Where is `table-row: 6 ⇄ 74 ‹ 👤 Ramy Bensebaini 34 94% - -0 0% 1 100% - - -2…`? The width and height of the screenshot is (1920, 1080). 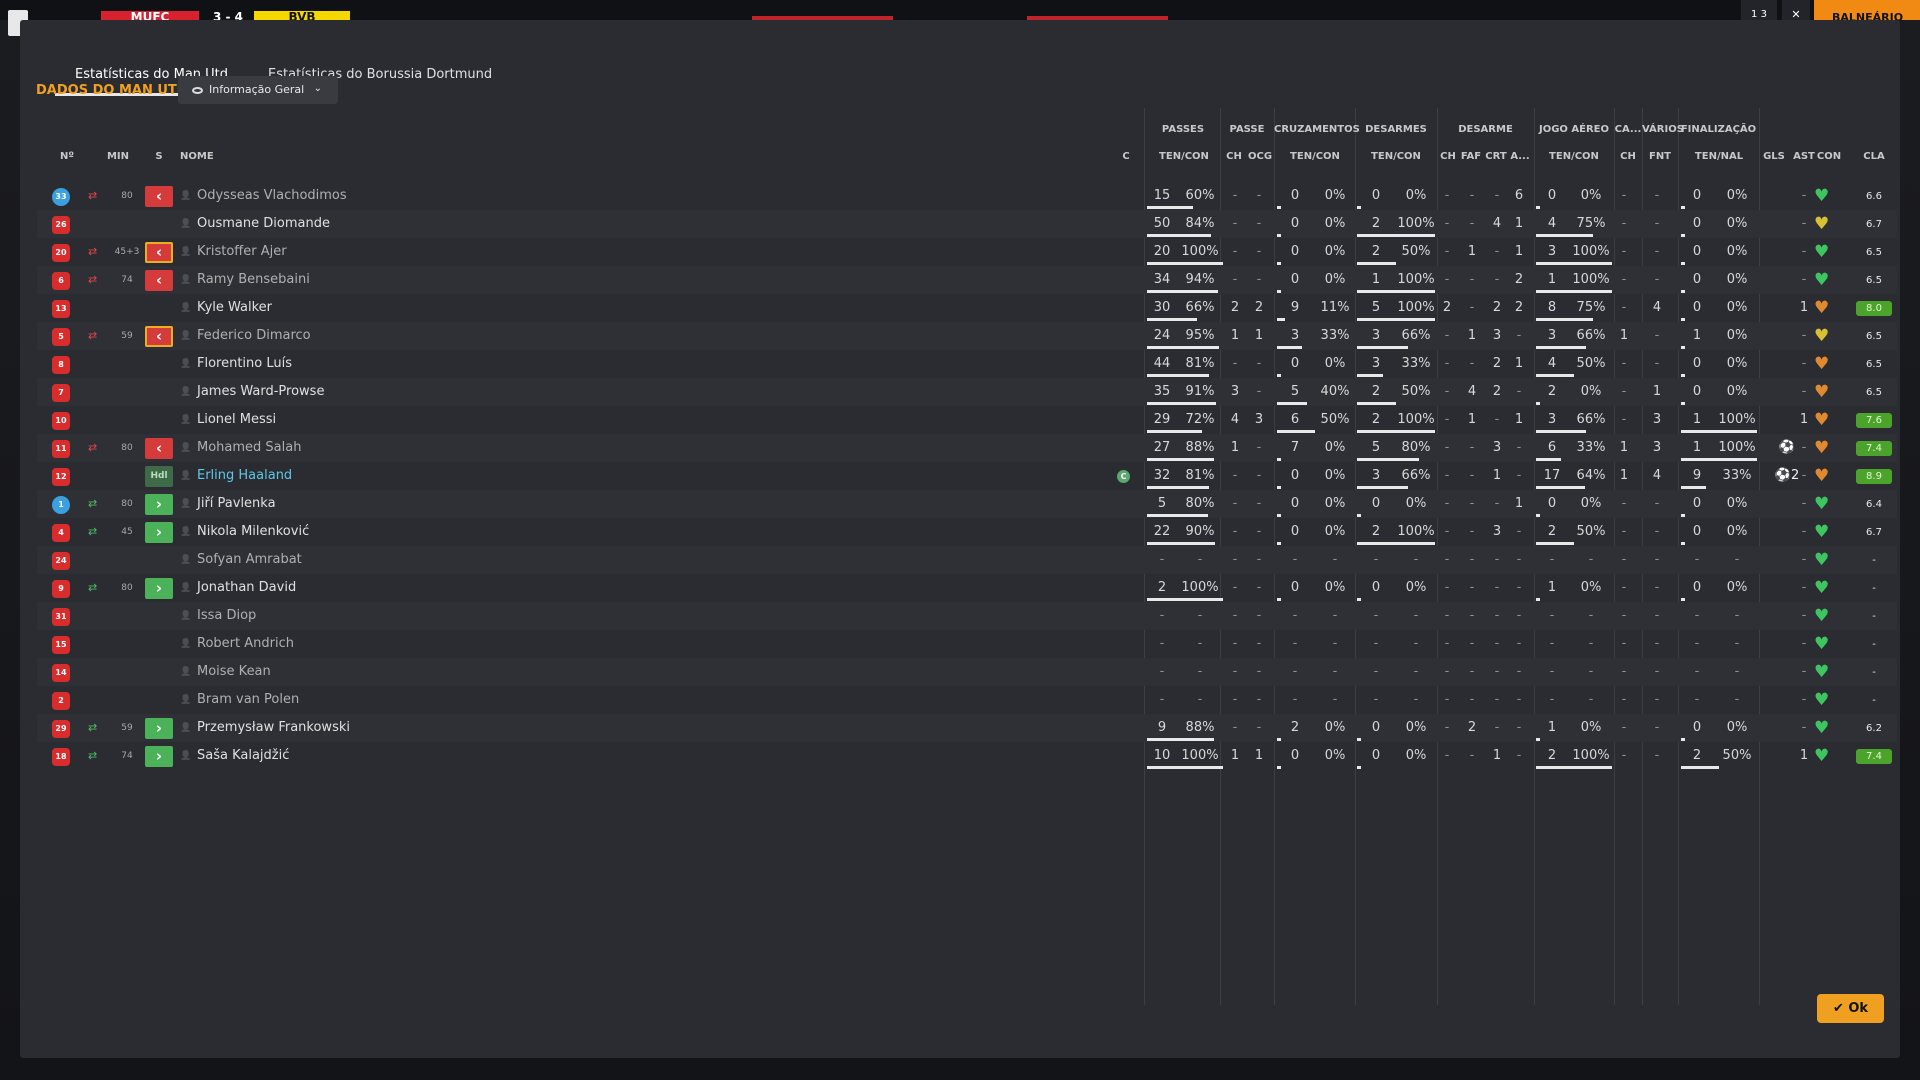
table-row: 6 ⇄ 74 ‹ 👤 Ramy Bensebaini 34 94% - -0 0% 1 100% - - -2… is located at coordinates (967, 280).